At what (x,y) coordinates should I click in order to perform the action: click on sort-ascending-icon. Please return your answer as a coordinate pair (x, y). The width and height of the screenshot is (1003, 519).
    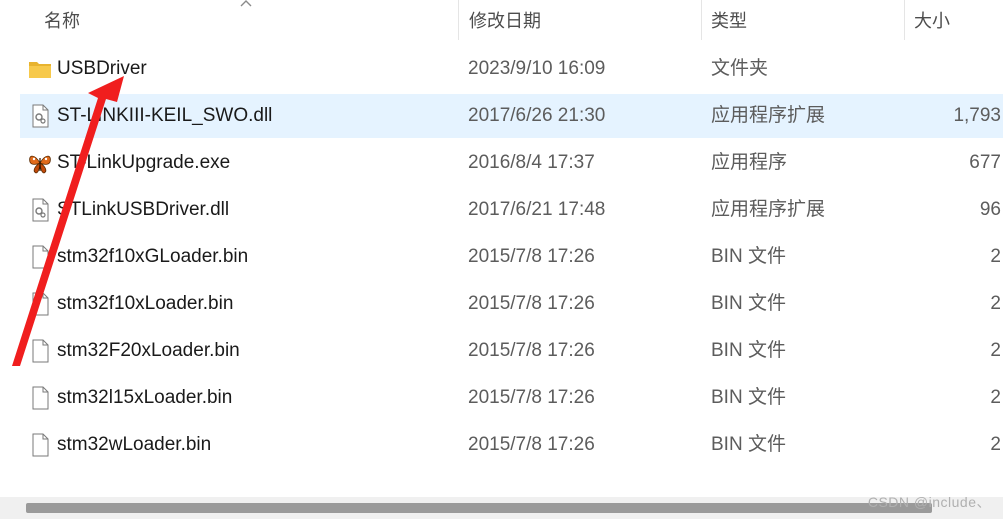
    Looking at the image, I should click on (246, 3).